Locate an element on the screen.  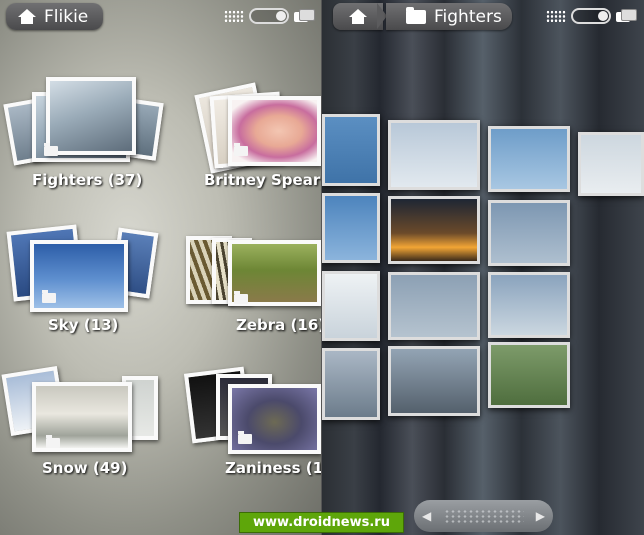
scroll-left-icon: ◀ is located at coordinates (426, 516).